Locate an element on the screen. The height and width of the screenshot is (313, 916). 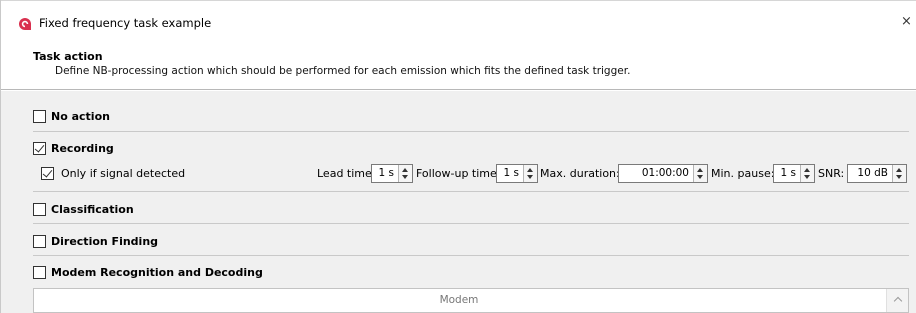
only-if-signal-checkbox is located at coordinates (47, 173).